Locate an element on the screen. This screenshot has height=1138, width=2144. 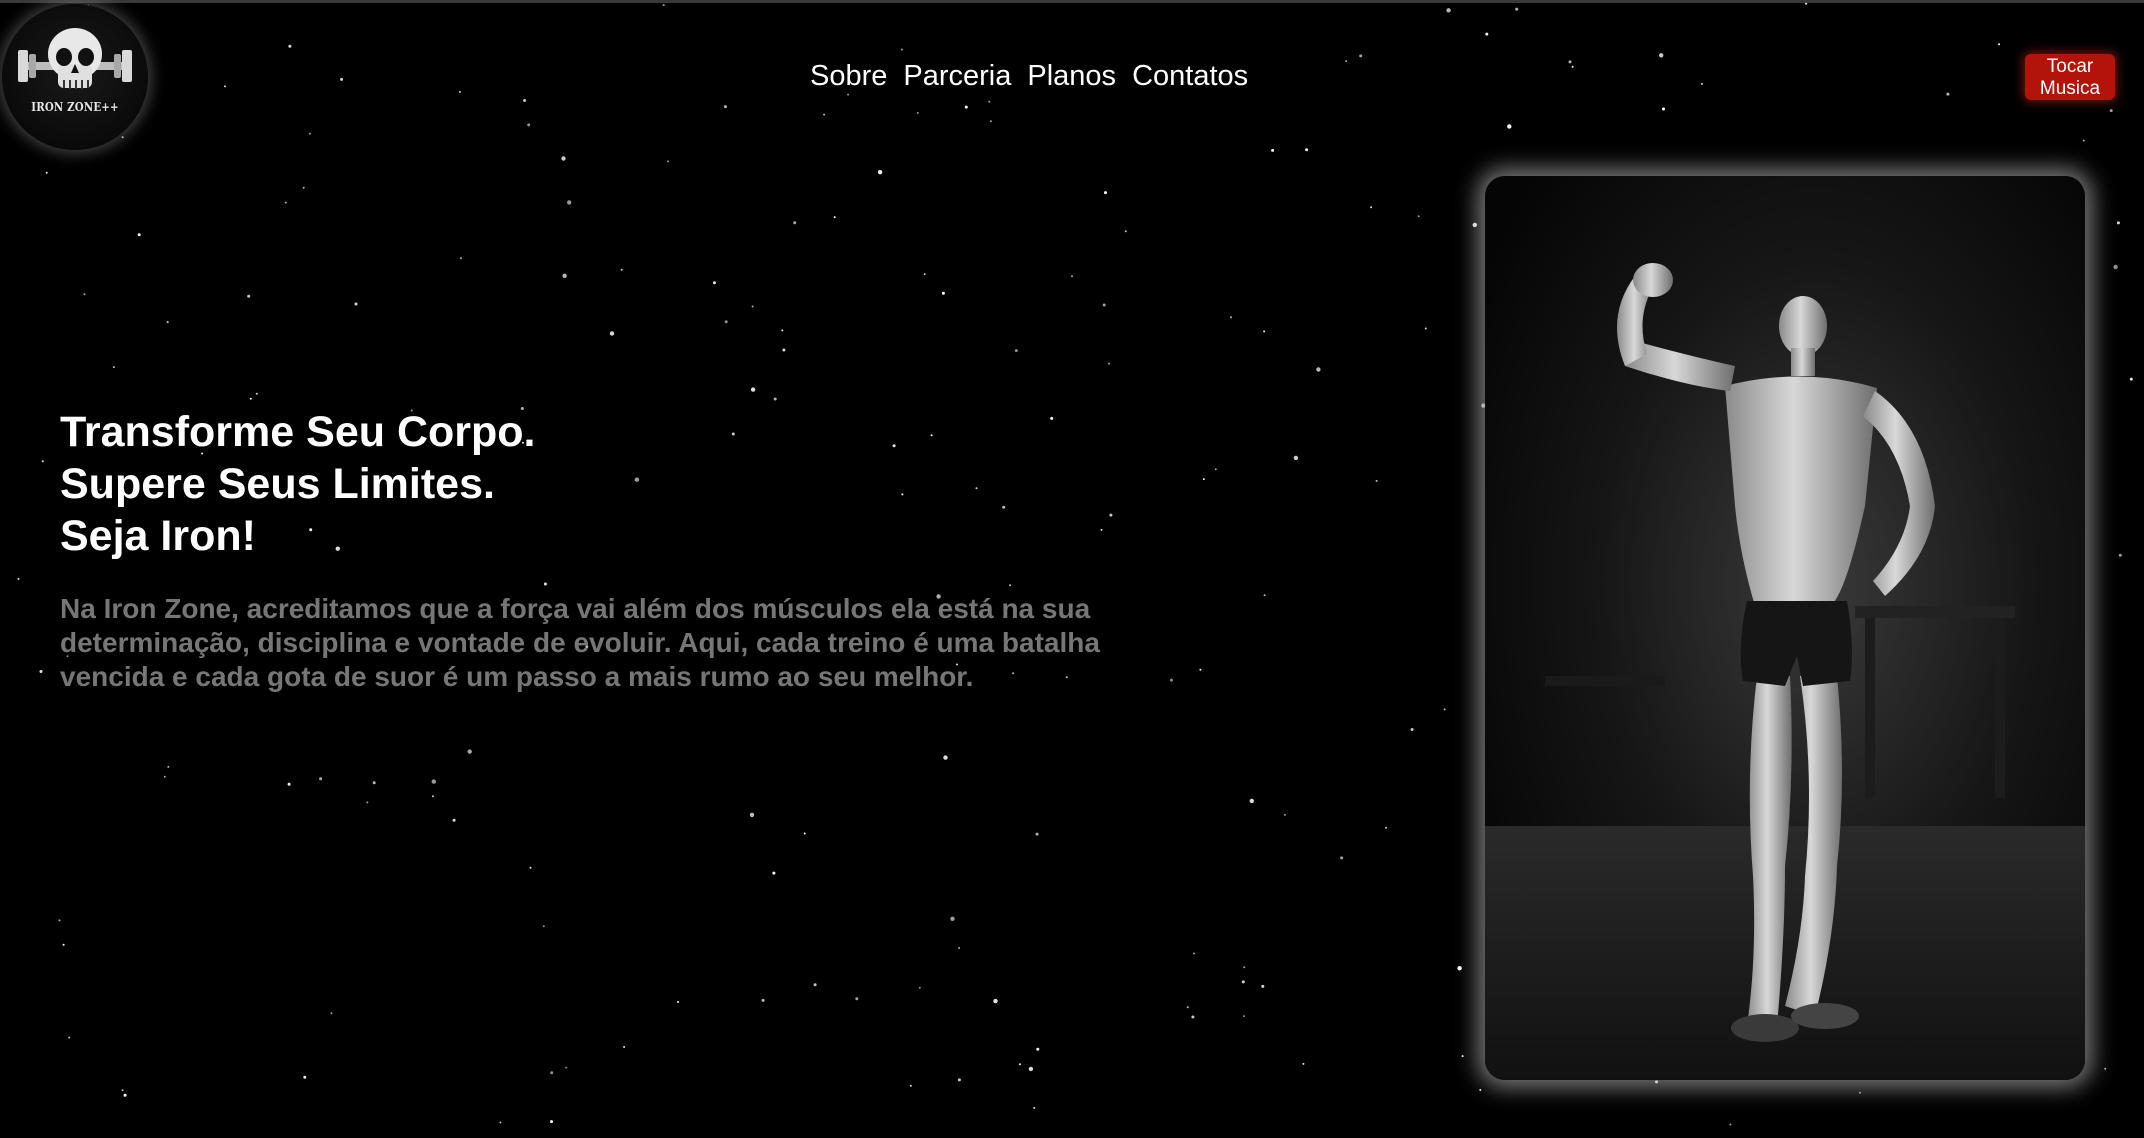
nav-link-parceria: Parceria is located at coordinates (957, 76).